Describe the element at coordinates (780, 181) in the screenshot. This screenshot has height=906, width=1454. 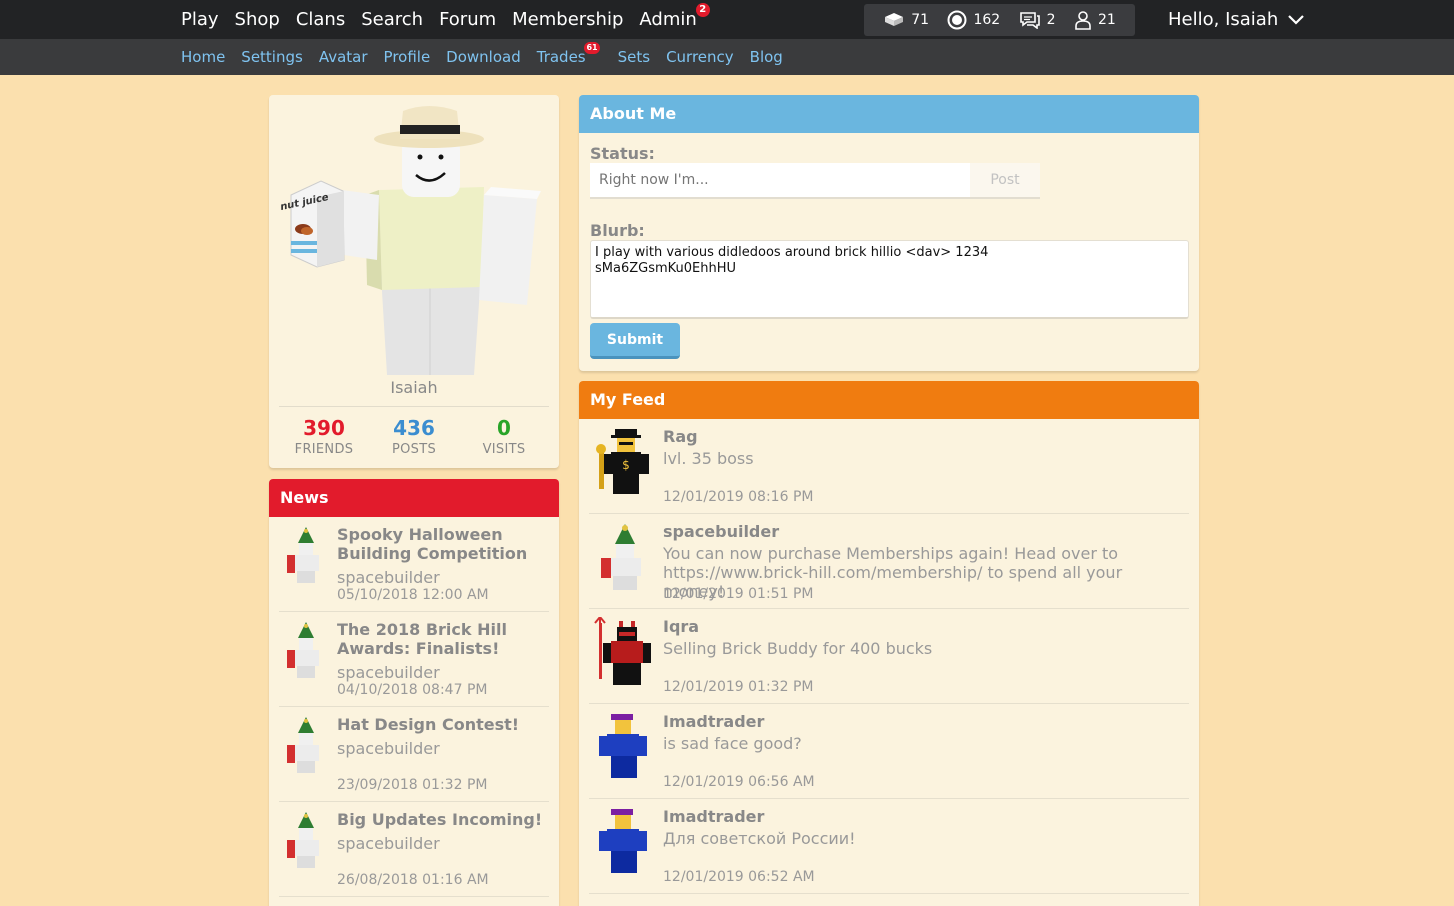
I see `status-input` at that location.